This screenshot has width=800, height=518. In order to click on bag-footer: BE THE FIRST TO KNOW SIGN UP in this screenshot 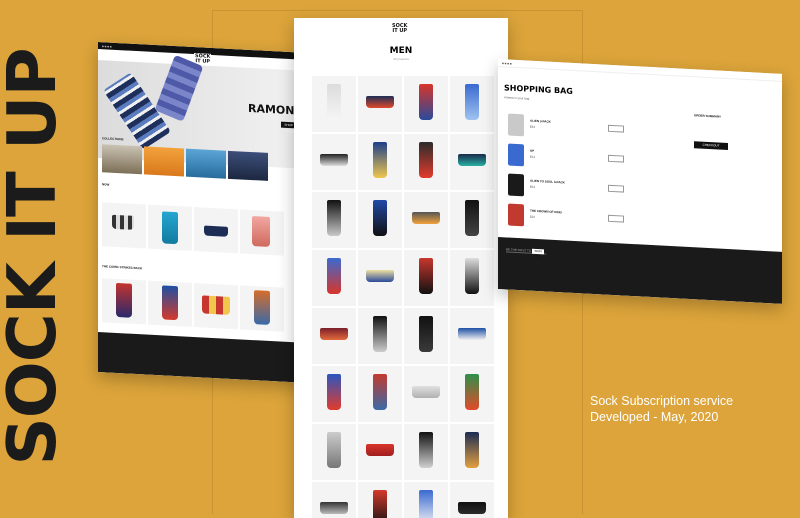, I will do `click(640, 270)`.